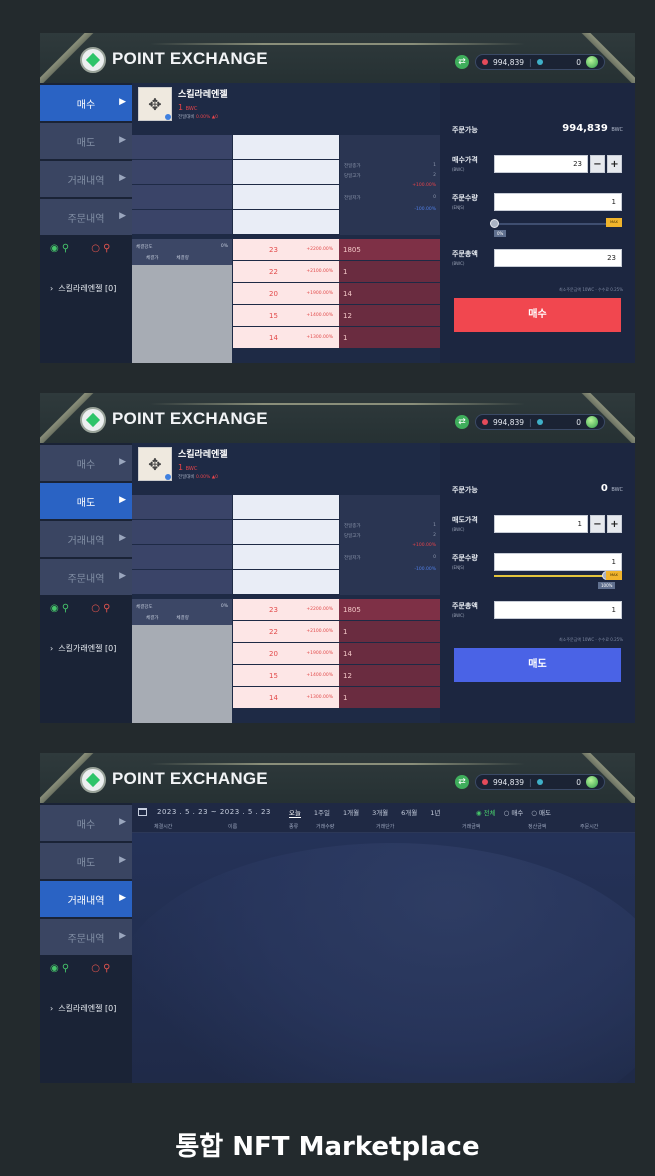 This screenshot has height=1176, width=655. What do you see at coordinates (380, 812) in the screenshot?
I see `period-3months: 3개월` at bounding box center [380, 812].